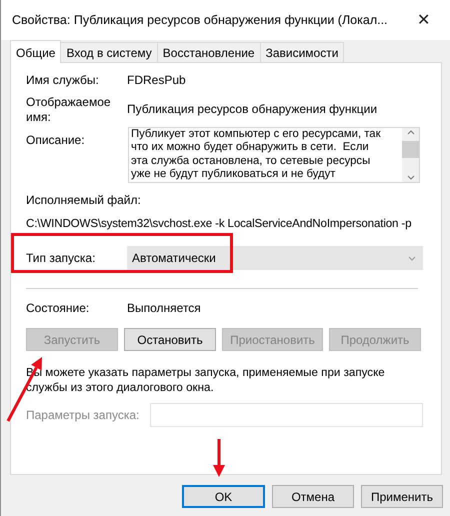 This screenshot has width=450, height=516. Describe the element at coordinates (61, 258) in the screenshot. I see `field-label: Тип запуска:` at that location.